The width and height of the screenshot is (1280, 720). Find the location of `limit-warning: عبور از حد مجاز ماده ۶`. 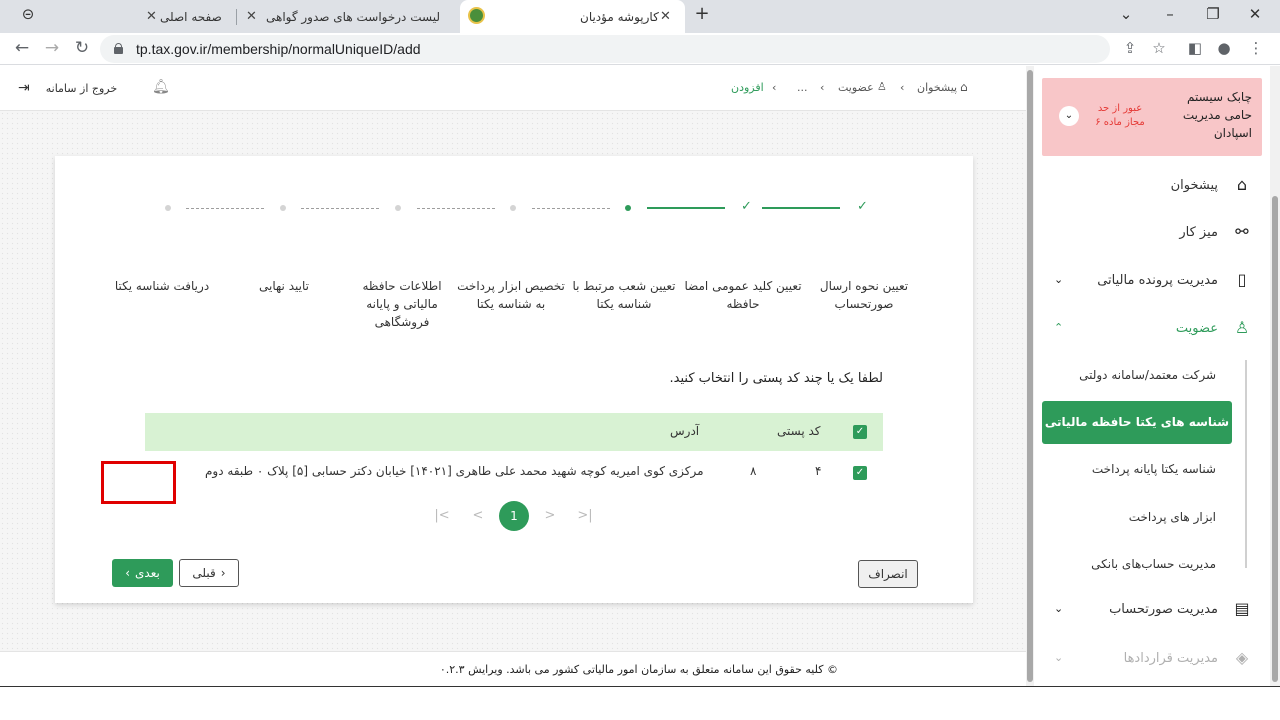

limit-warning: عبور از حد مجاز ماده ۶ is located at coordinates (1120, 115).